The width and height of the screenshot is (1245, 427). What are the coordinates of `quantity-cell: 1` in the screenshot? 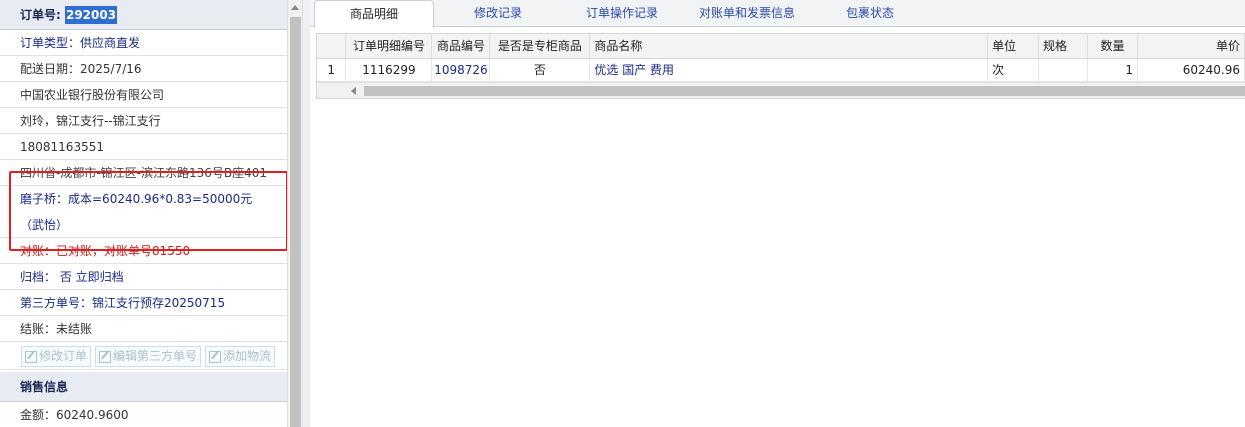 It's located at (1112, 70).